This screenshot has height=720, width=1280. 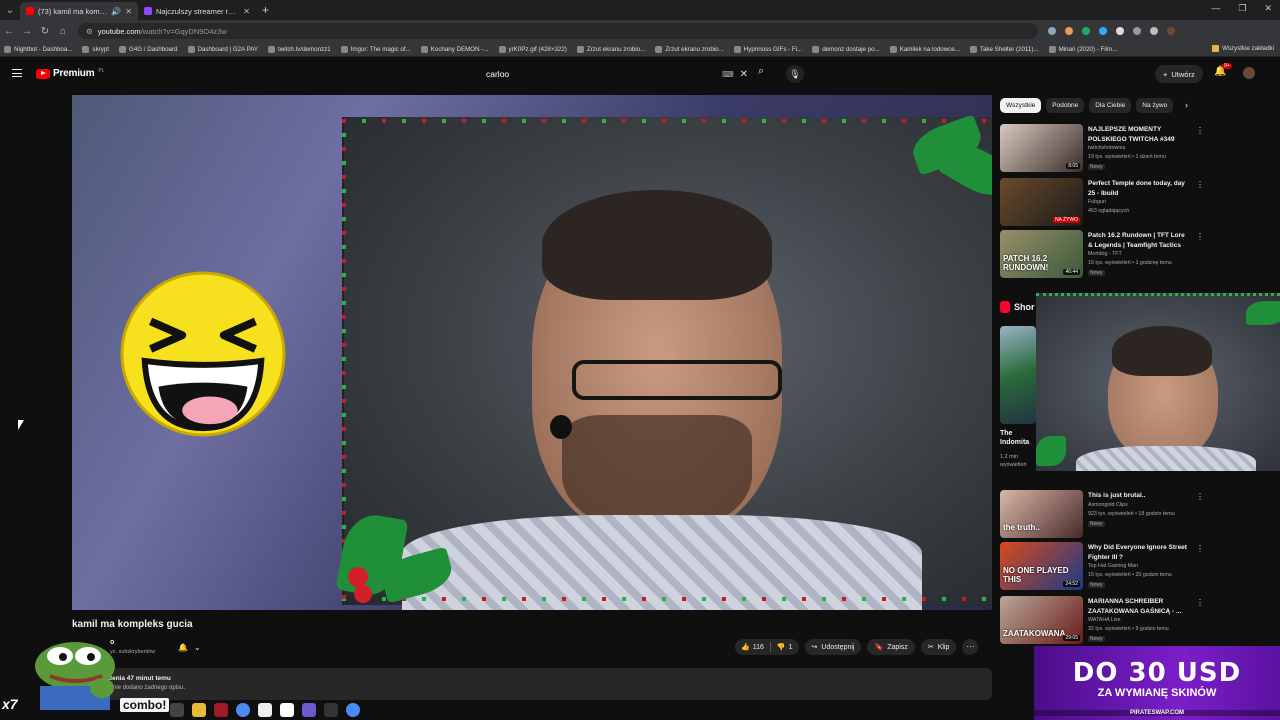 What do you see at coordinates (795, 74) in the screenshot?
I see `microphone-icon: 🎙` at bounding box center [795, 74].